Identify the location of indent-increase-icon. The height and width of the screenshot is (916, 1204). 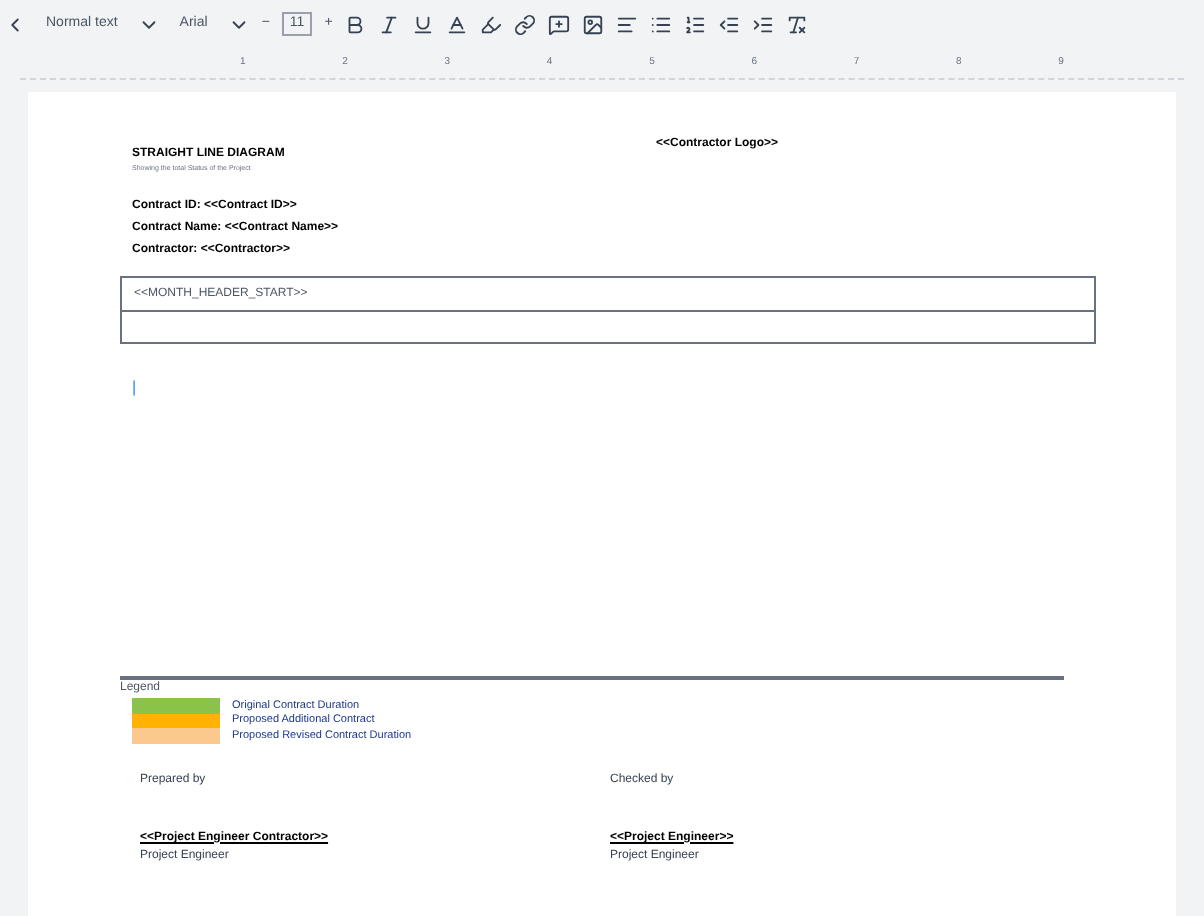
(763, 24).